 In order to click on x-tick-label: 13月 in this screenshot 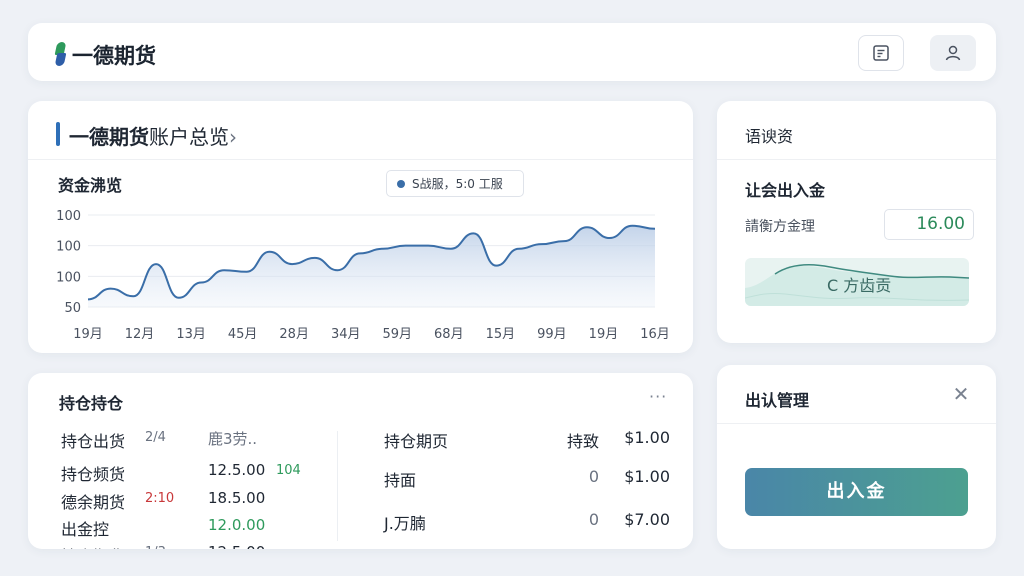, I will do `click(191, 334)`.